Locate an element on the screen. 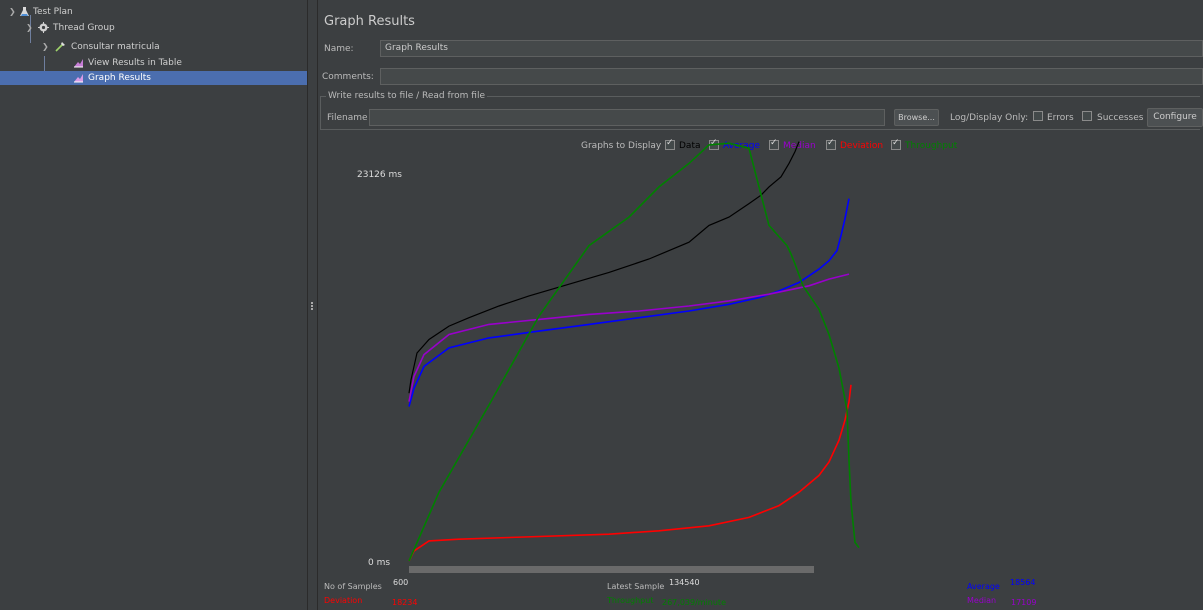  tree-item-view-results-in-table: View Results in Table is located at coordinates (150, 63).